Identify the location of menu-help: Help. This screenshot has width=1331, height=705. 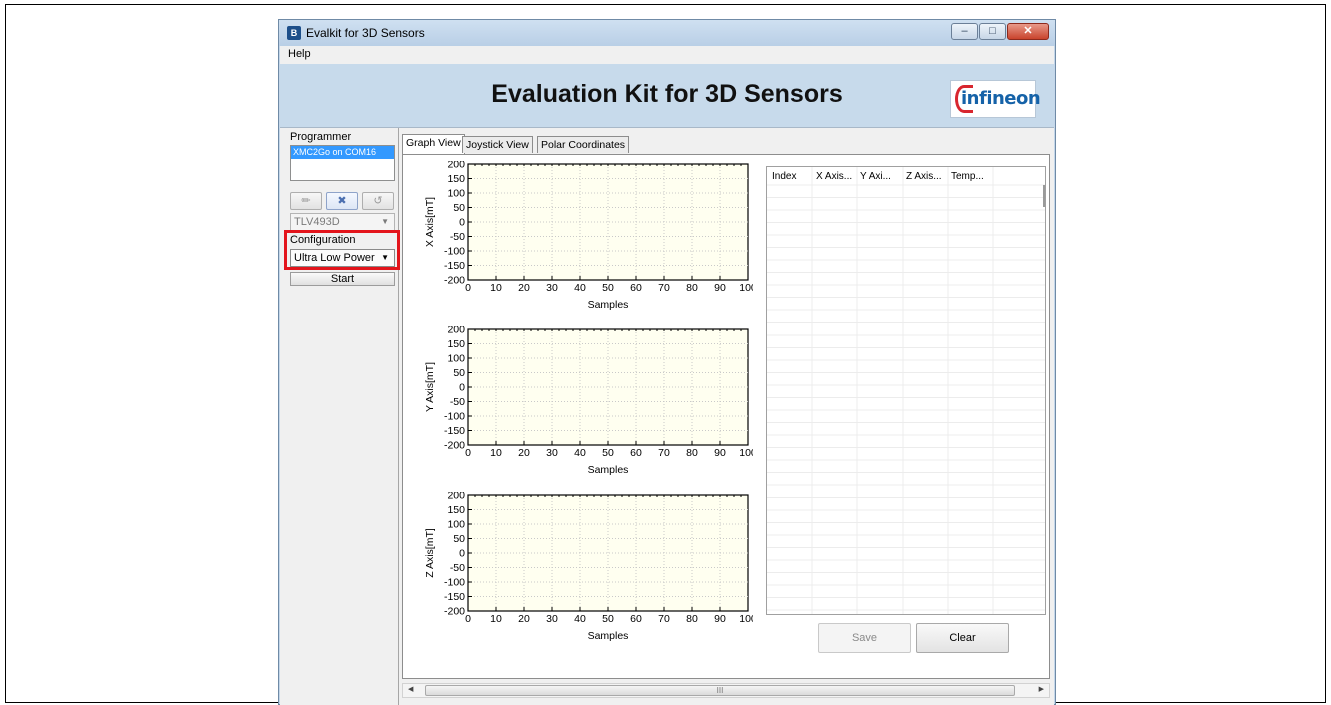
(299, 54).